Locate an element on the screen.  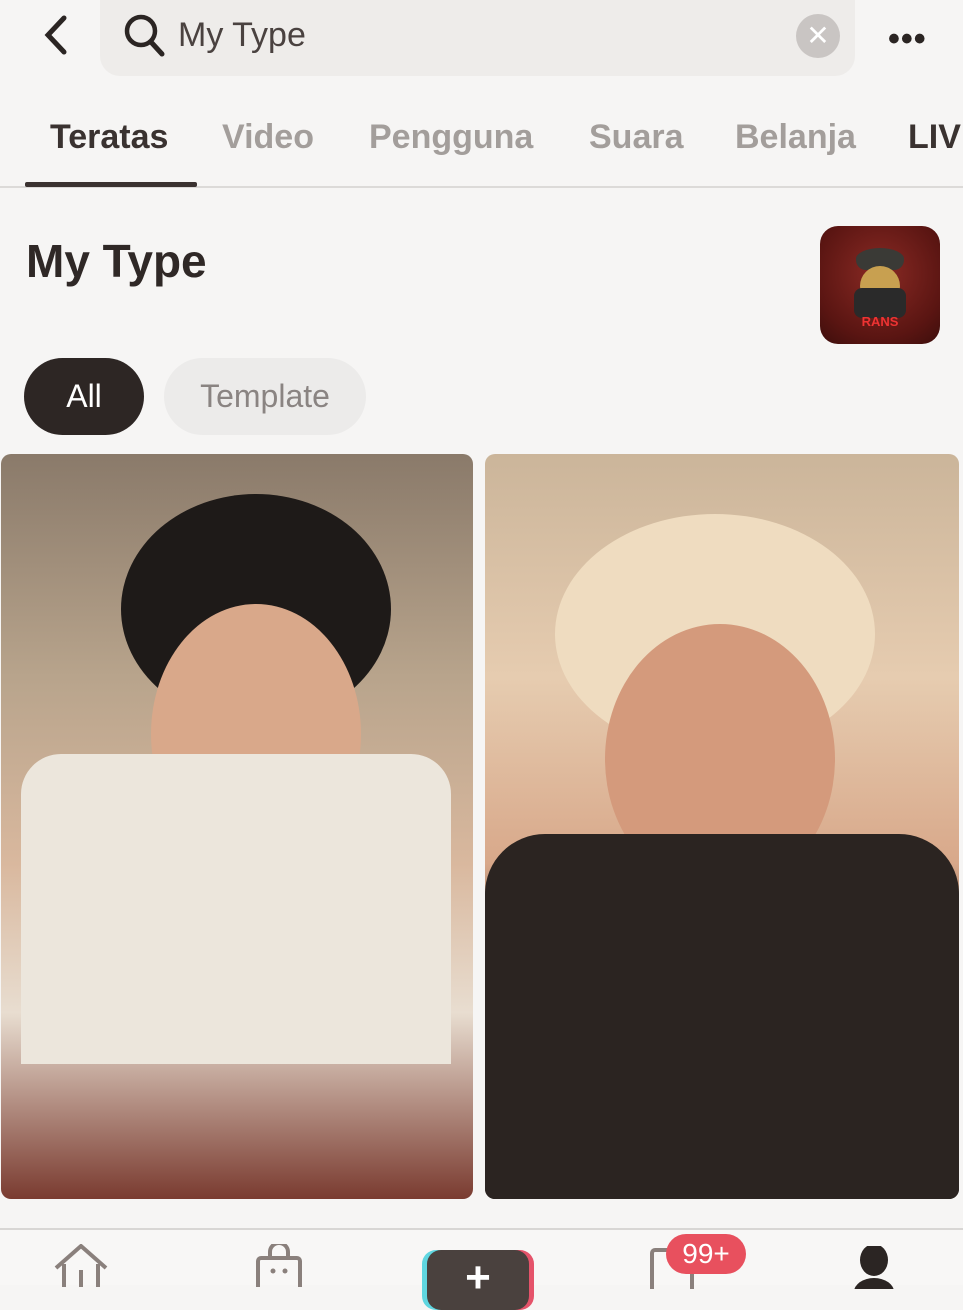
back-icon is located at coordinates (56, 35).